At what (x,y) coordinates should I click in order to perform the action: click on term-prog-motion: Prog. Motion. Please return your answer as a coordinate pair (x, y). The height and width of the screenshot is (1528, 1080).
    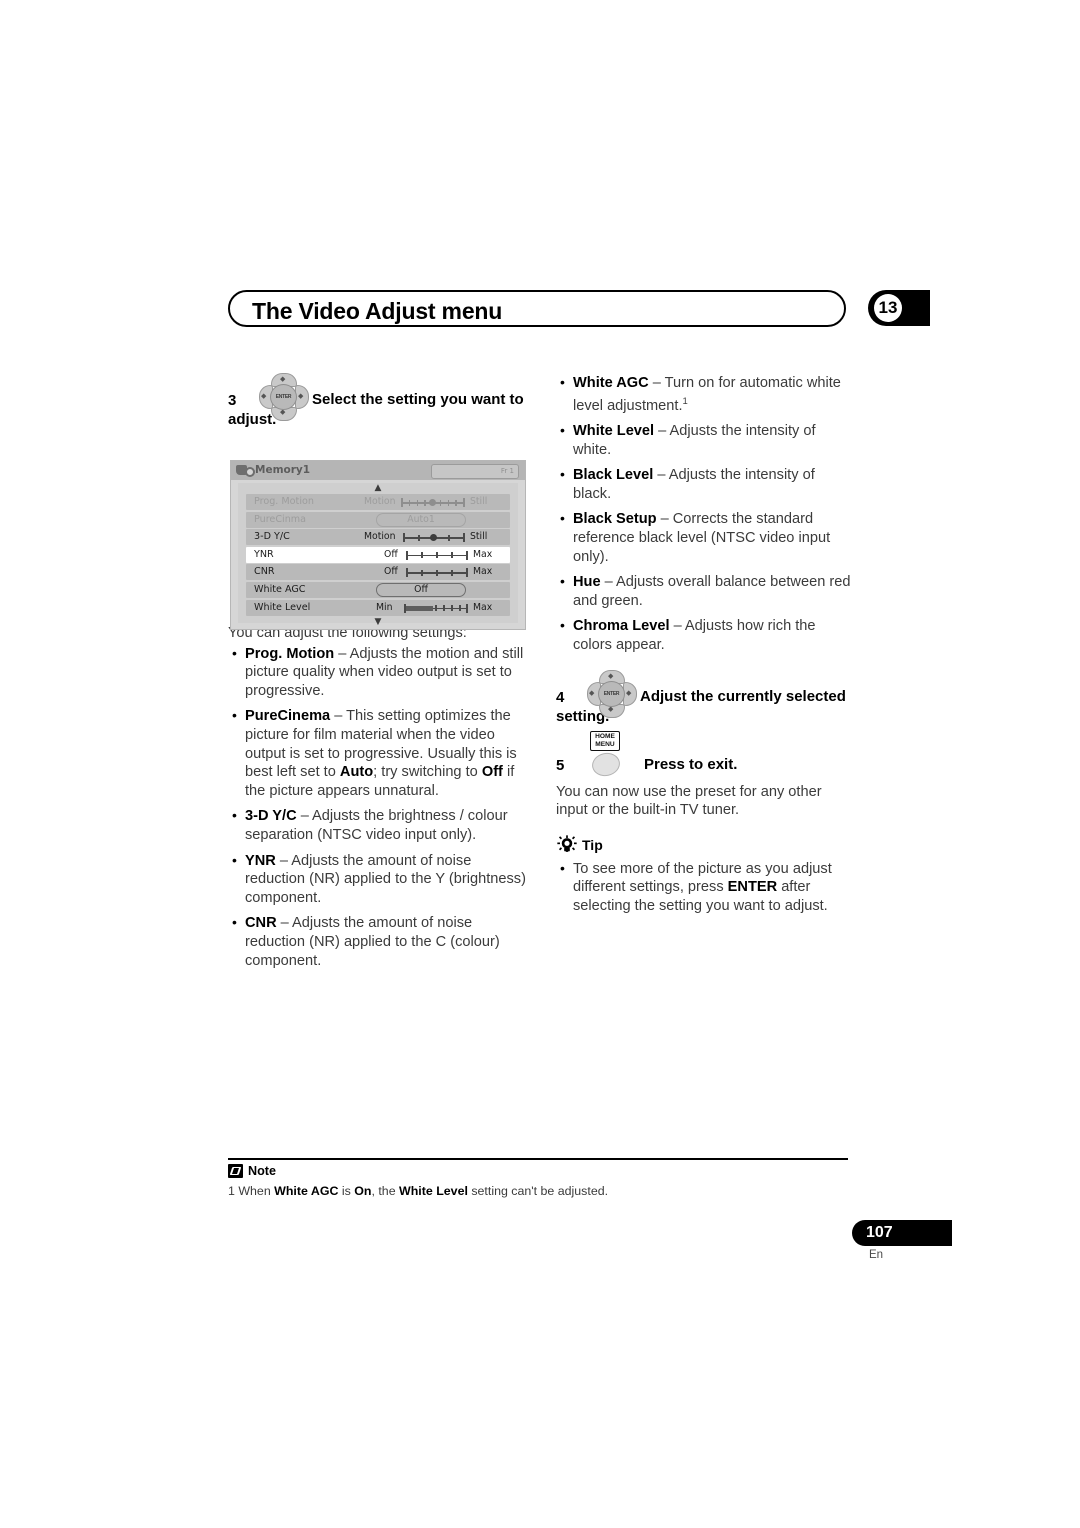
    Looking at the image, I should click on (290, 653).